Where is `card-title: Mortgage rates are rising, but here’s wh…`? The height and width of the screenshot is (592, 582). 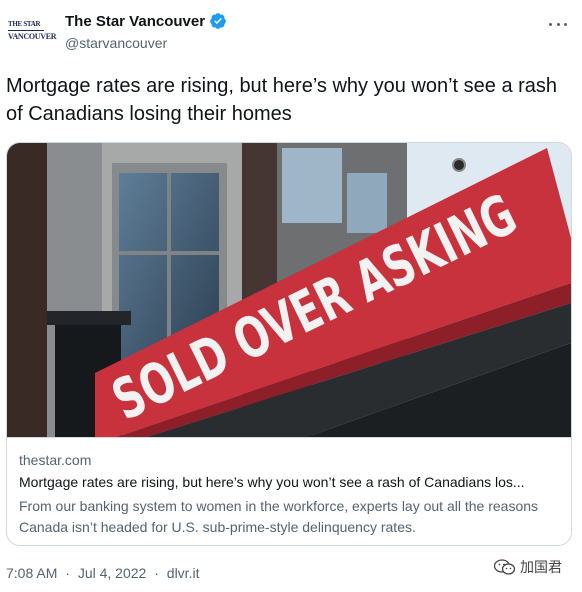 card-title: Mortgage rates are rising, but here’s wh… is located at coordinates (291, 482).